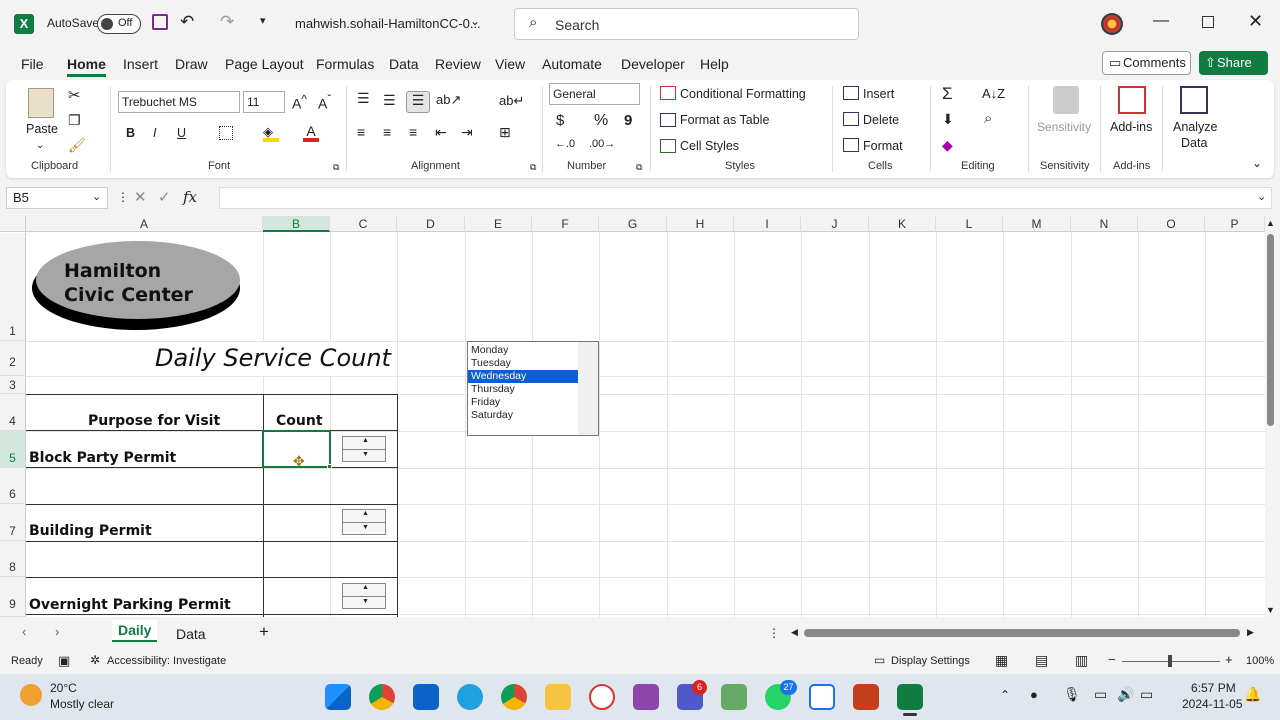 The width and height of the screenshot is (1280, 720). Describe the element at coordinates (947, 94) in the screenshot. I see `autosum-icon: Σ` at that location.